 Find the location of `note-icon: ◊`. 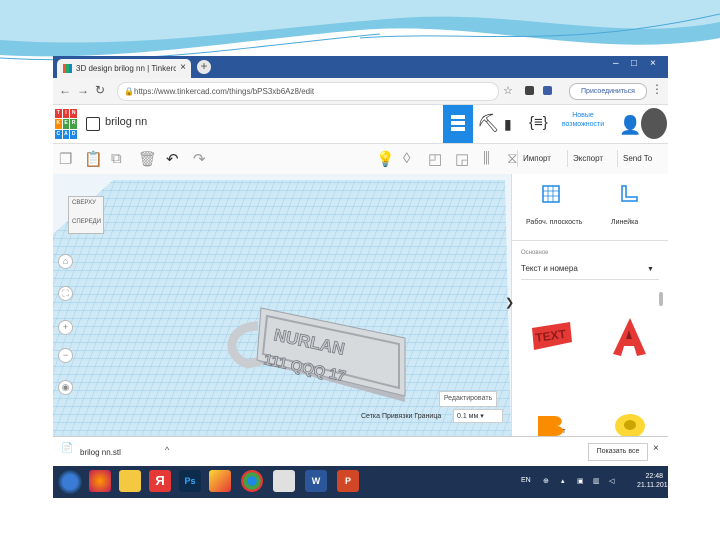

note-icon: ◊ is located at coordinates (406, 158).